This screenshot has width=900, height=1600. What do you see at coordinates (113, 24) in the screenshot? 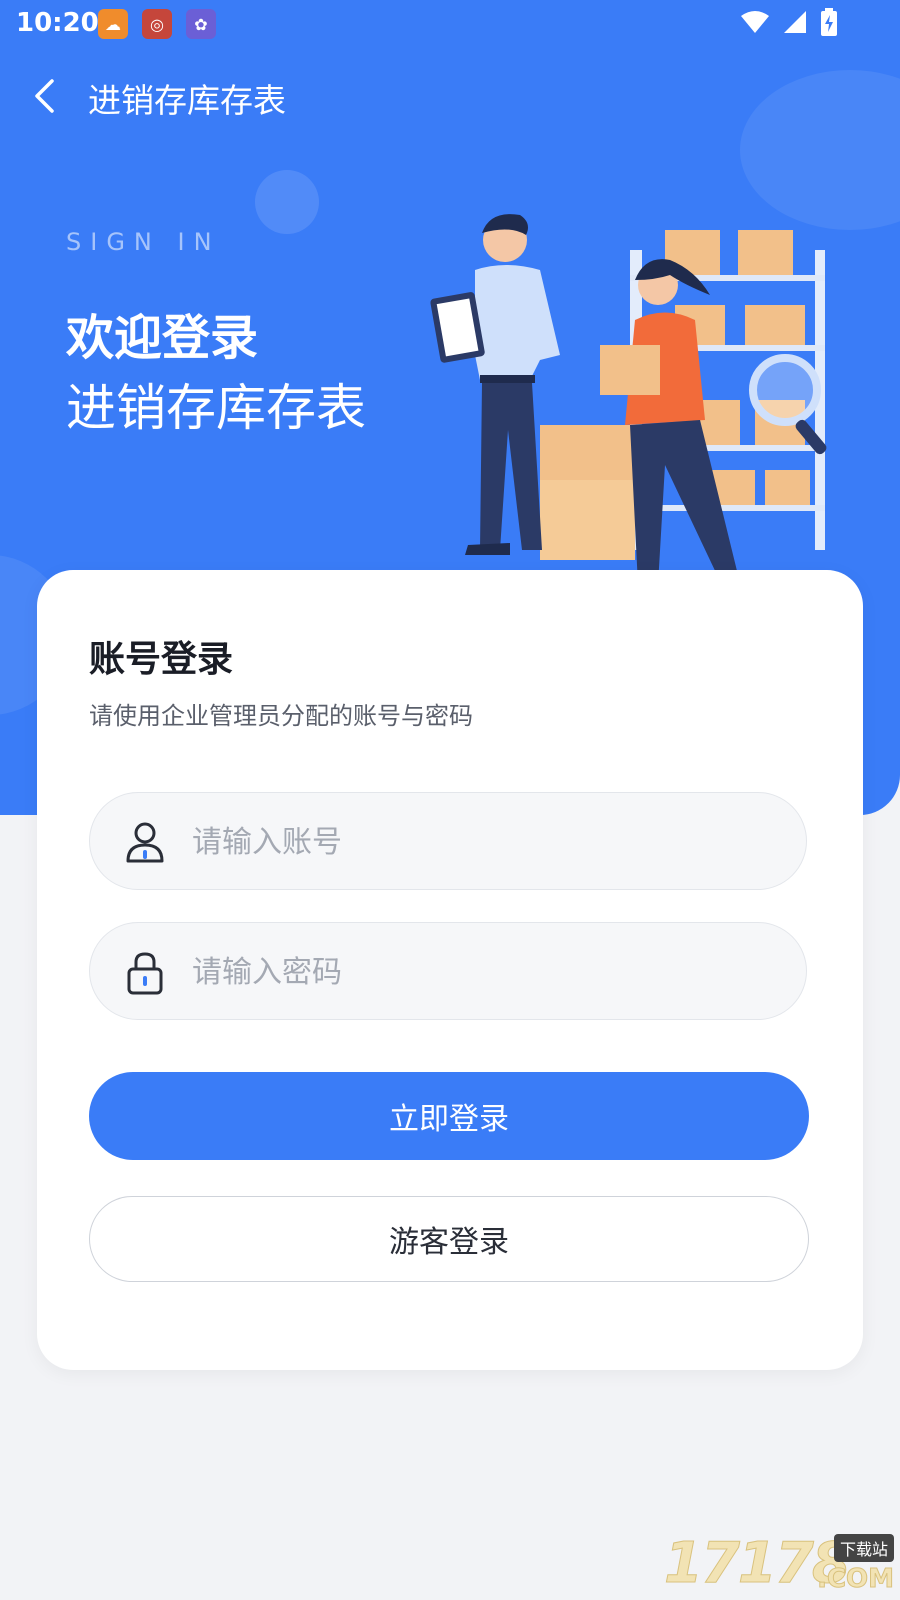
I see `notification-app-icon: ☁` at bounding box center [113, 24].